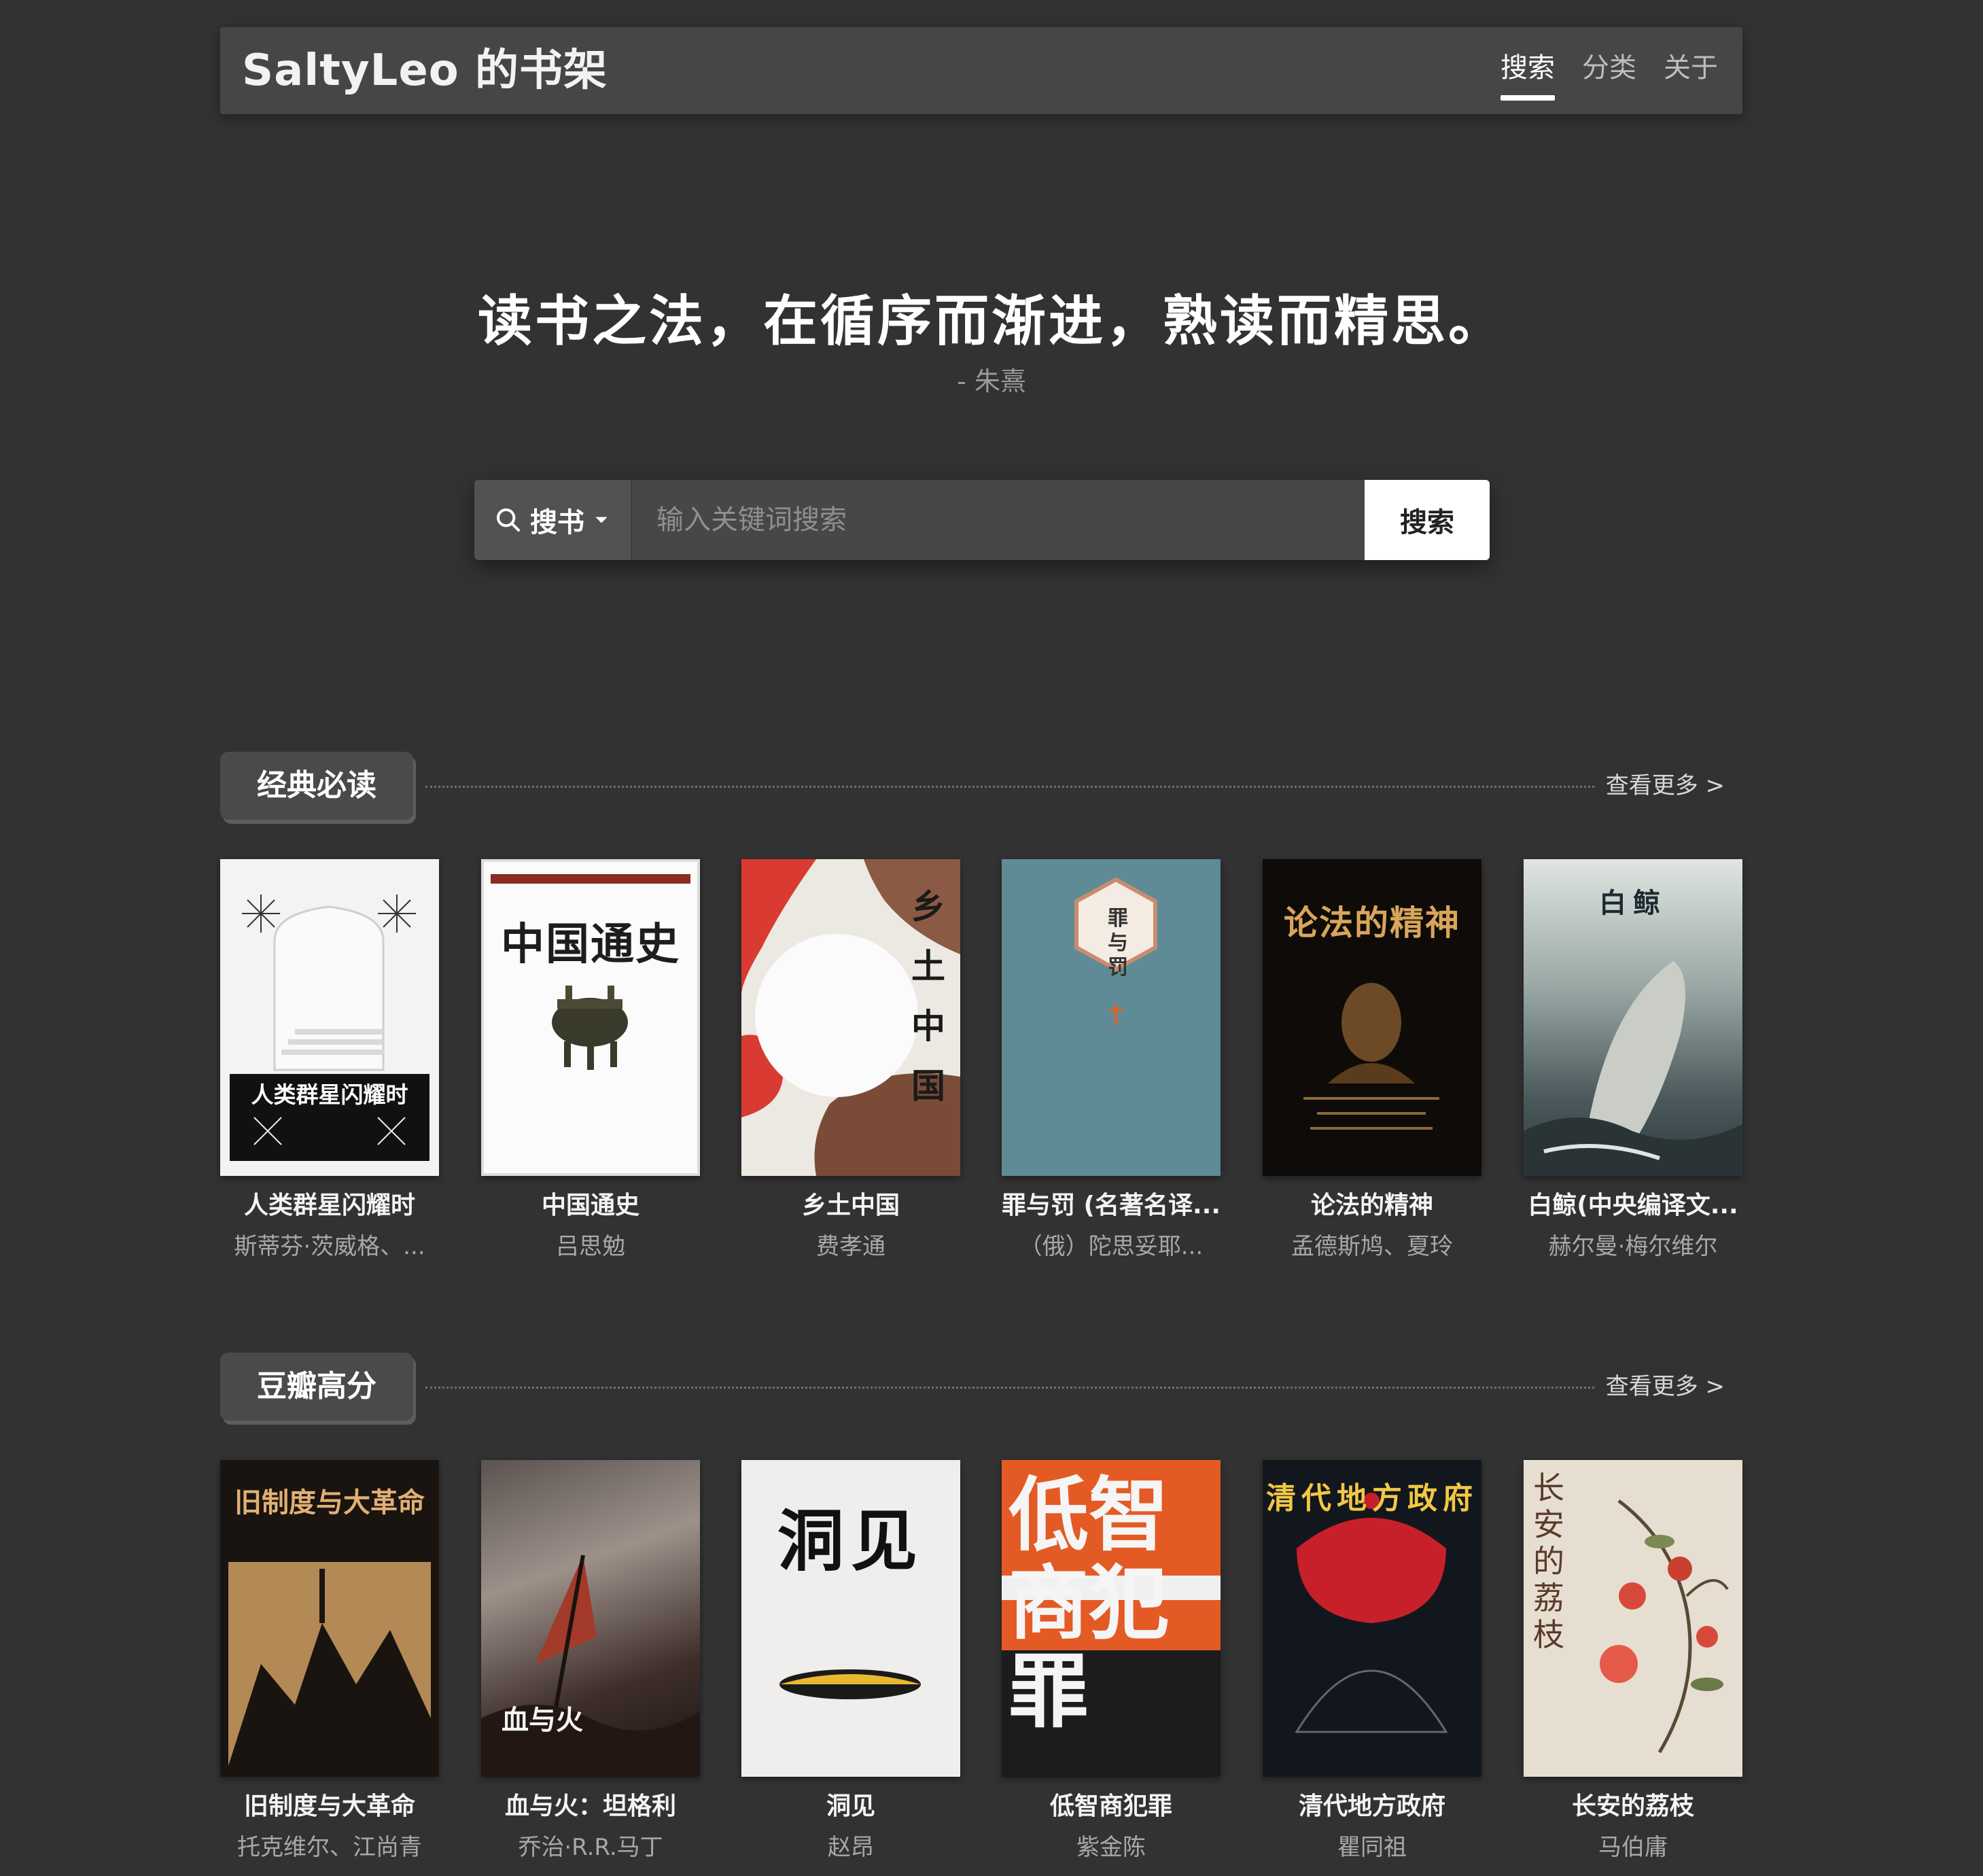  I want to click on book-cover: 乡土中国, so click(850, 1017).